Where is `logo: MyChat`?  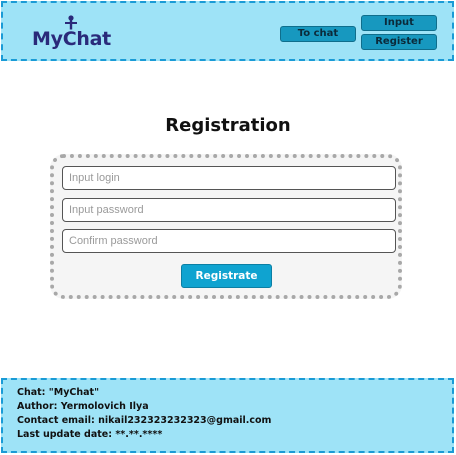 logo: MyChat is located at coordinates (77, 34).